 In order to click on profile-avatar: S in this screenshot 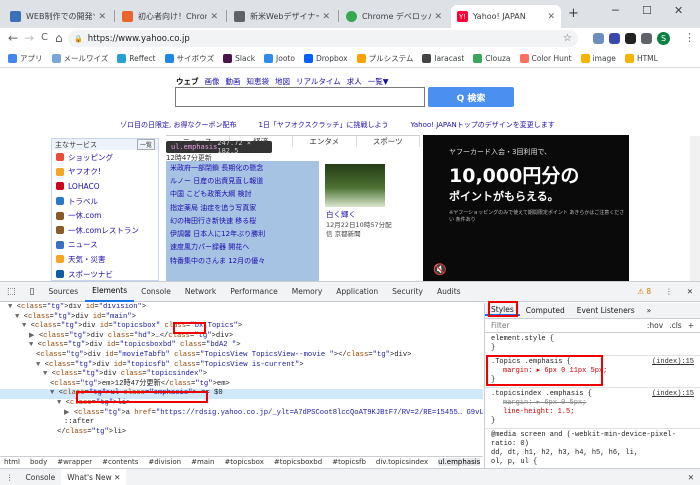, I will do `click(663, 38)`.